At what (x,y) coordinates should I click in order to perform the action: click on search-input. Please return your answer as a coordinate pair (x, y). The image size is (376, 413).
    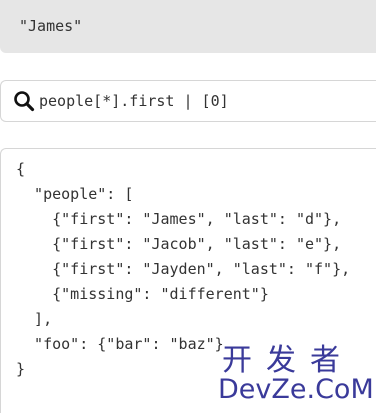
    Looking at the image, I should click on (206, 101).